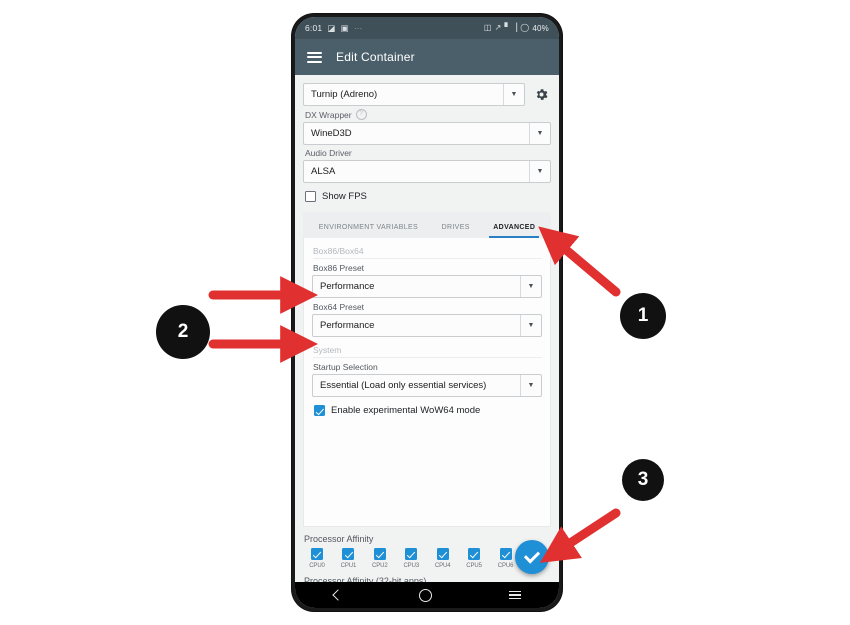 The height and width of the screenshot is (625, 850). Describe the element at coordinates (580, 535) in the screenshot. I see `arrow-to-save-fab` at that location.